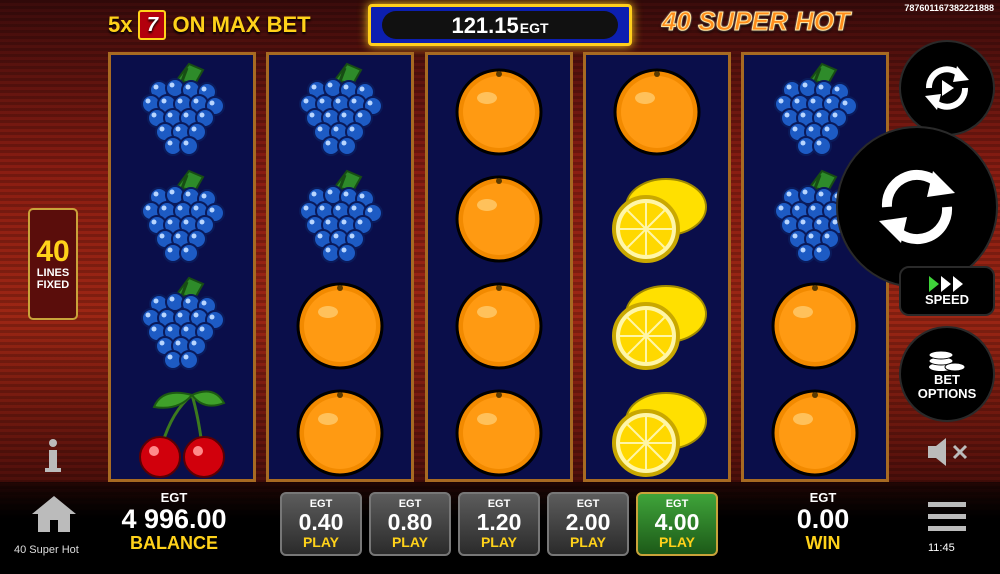  Describe the element at coordinates (947, 393) in the screenshot. I see `bet-options-label-2: OPTIONS` at that location.